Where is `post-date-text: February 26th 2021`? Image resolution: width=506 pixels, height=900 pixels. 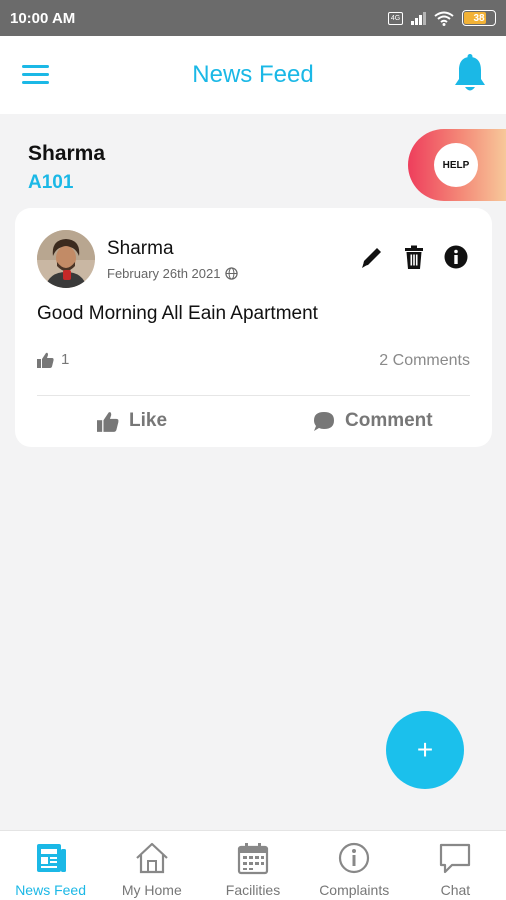
post-date-text: February 26th 2021 is located at coordinates (164, 273).